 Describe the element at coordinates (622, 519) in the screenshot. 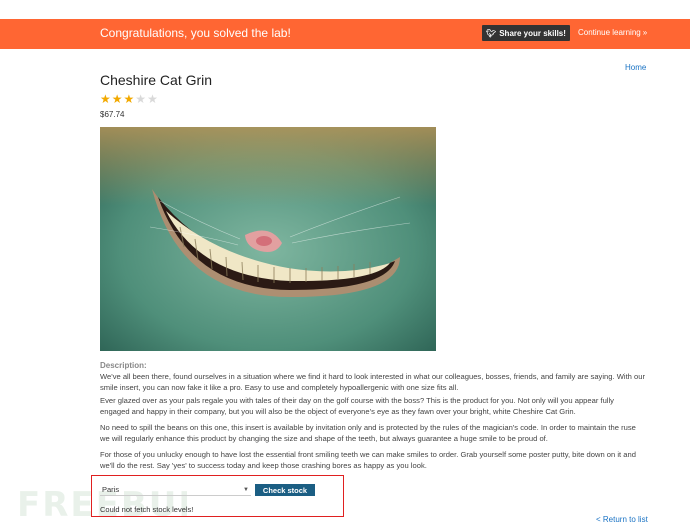

I see `return-to-list-link: < Return to list` at that location.